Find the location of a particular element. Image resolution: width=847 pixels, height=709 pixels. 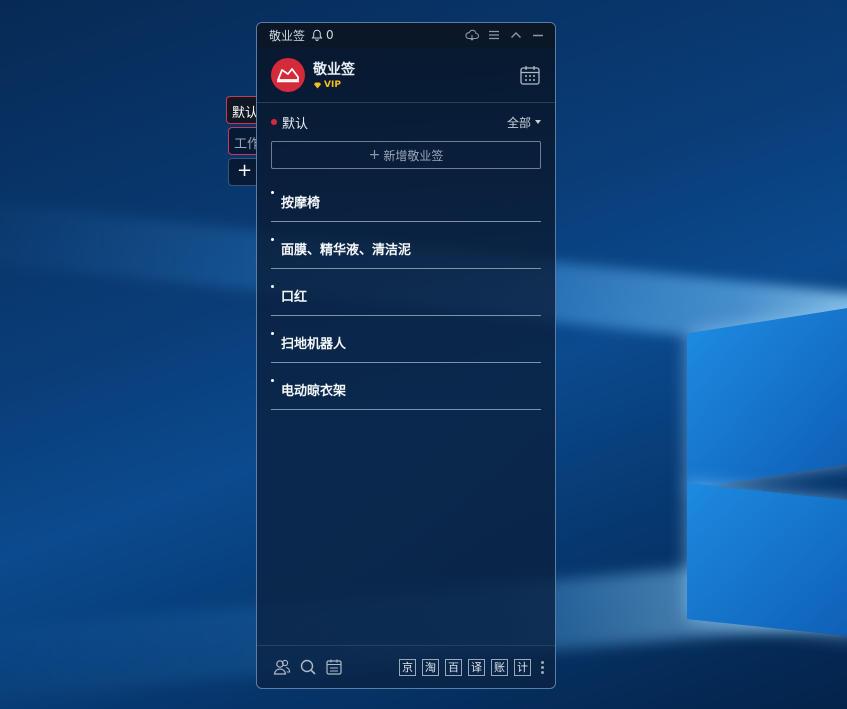

notification-count: 0 is located at coordinates (330, 35).